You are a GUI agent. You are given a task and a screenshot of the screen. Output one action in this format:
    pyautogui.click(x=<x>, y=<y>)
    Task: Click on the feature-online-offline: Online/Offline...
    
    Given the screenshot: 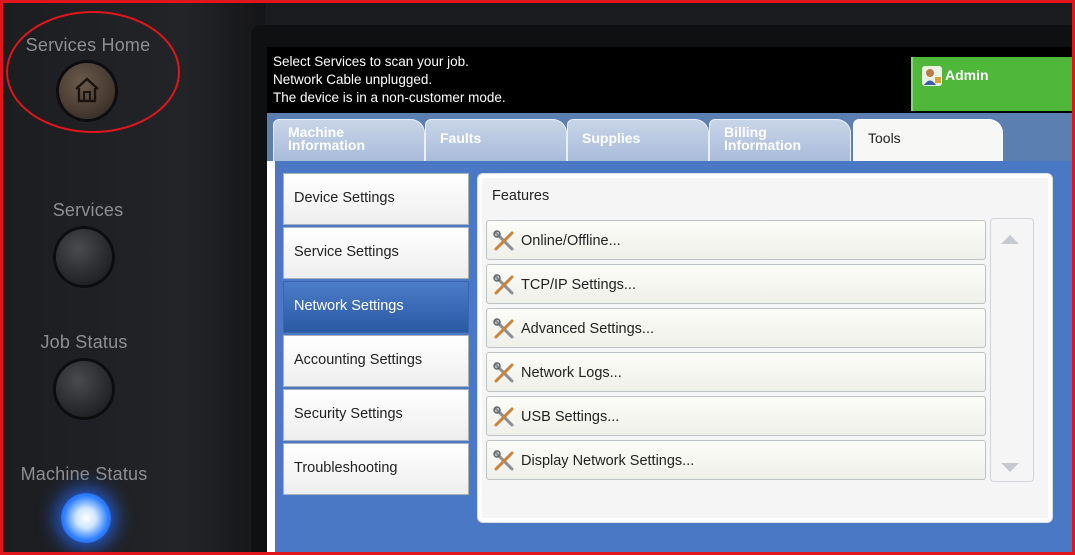 What is the action you would take?
    pyautogui.click(x=736, y=240)
    